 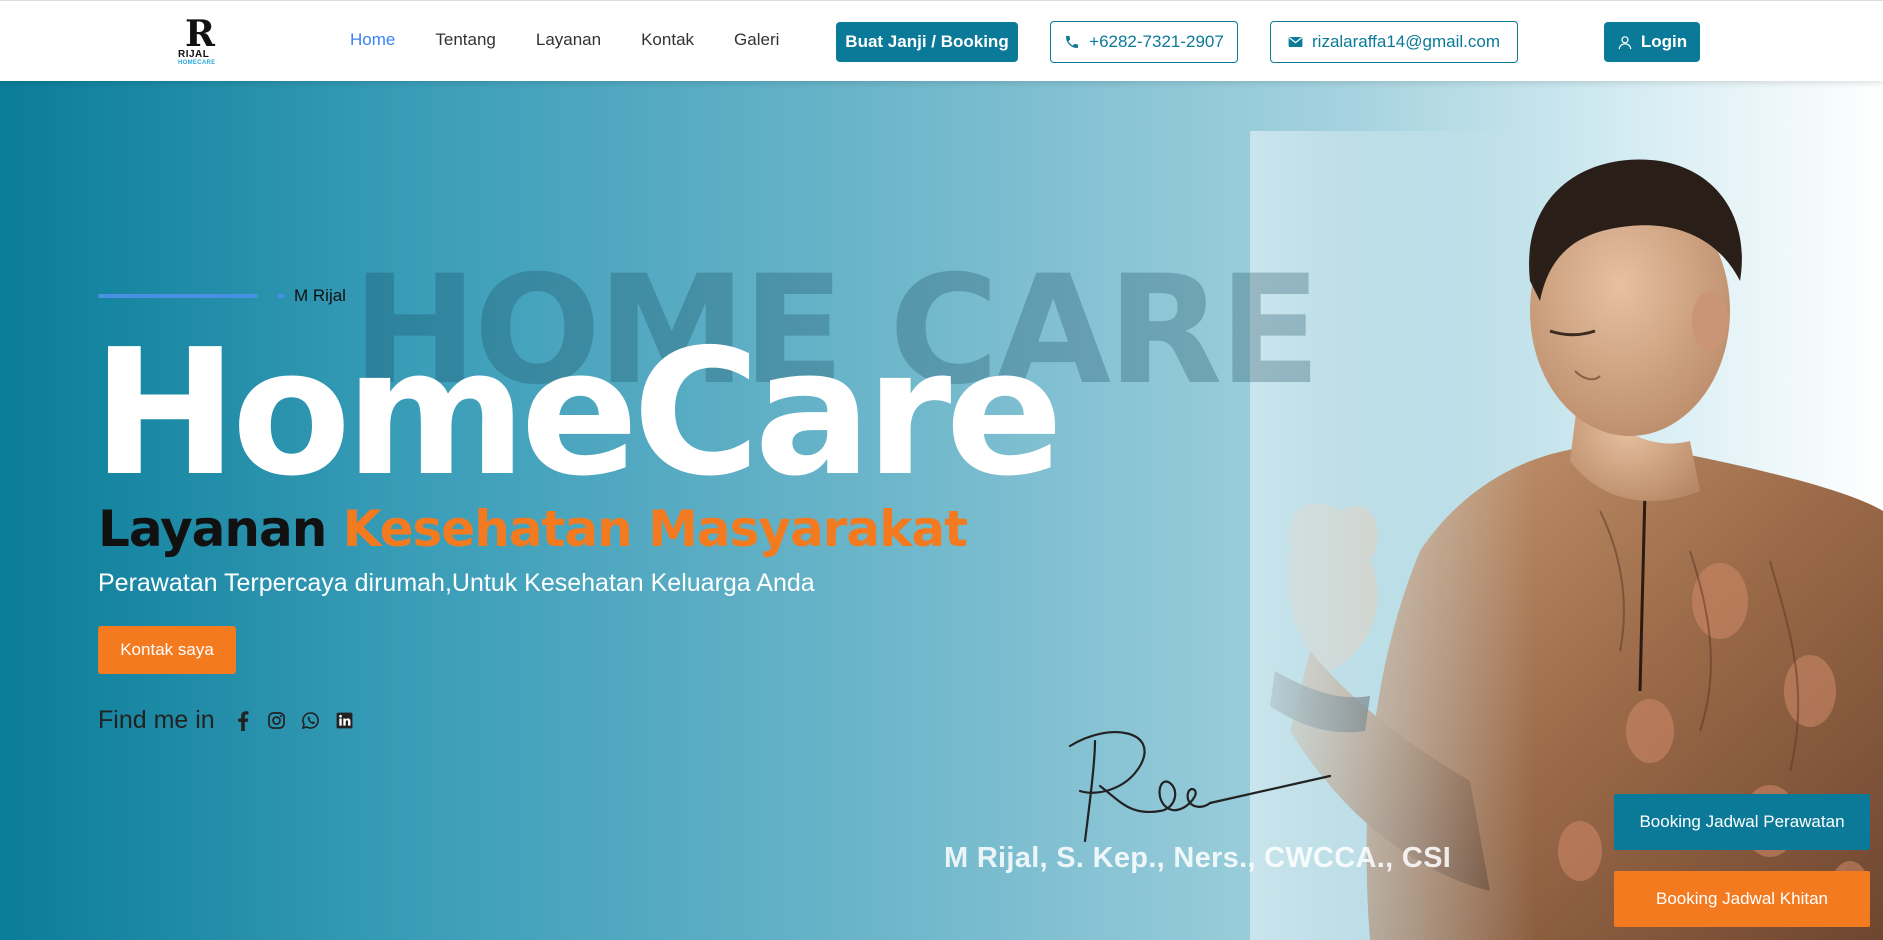 I want to click on instagram-icon, so click(x=277, y=721).